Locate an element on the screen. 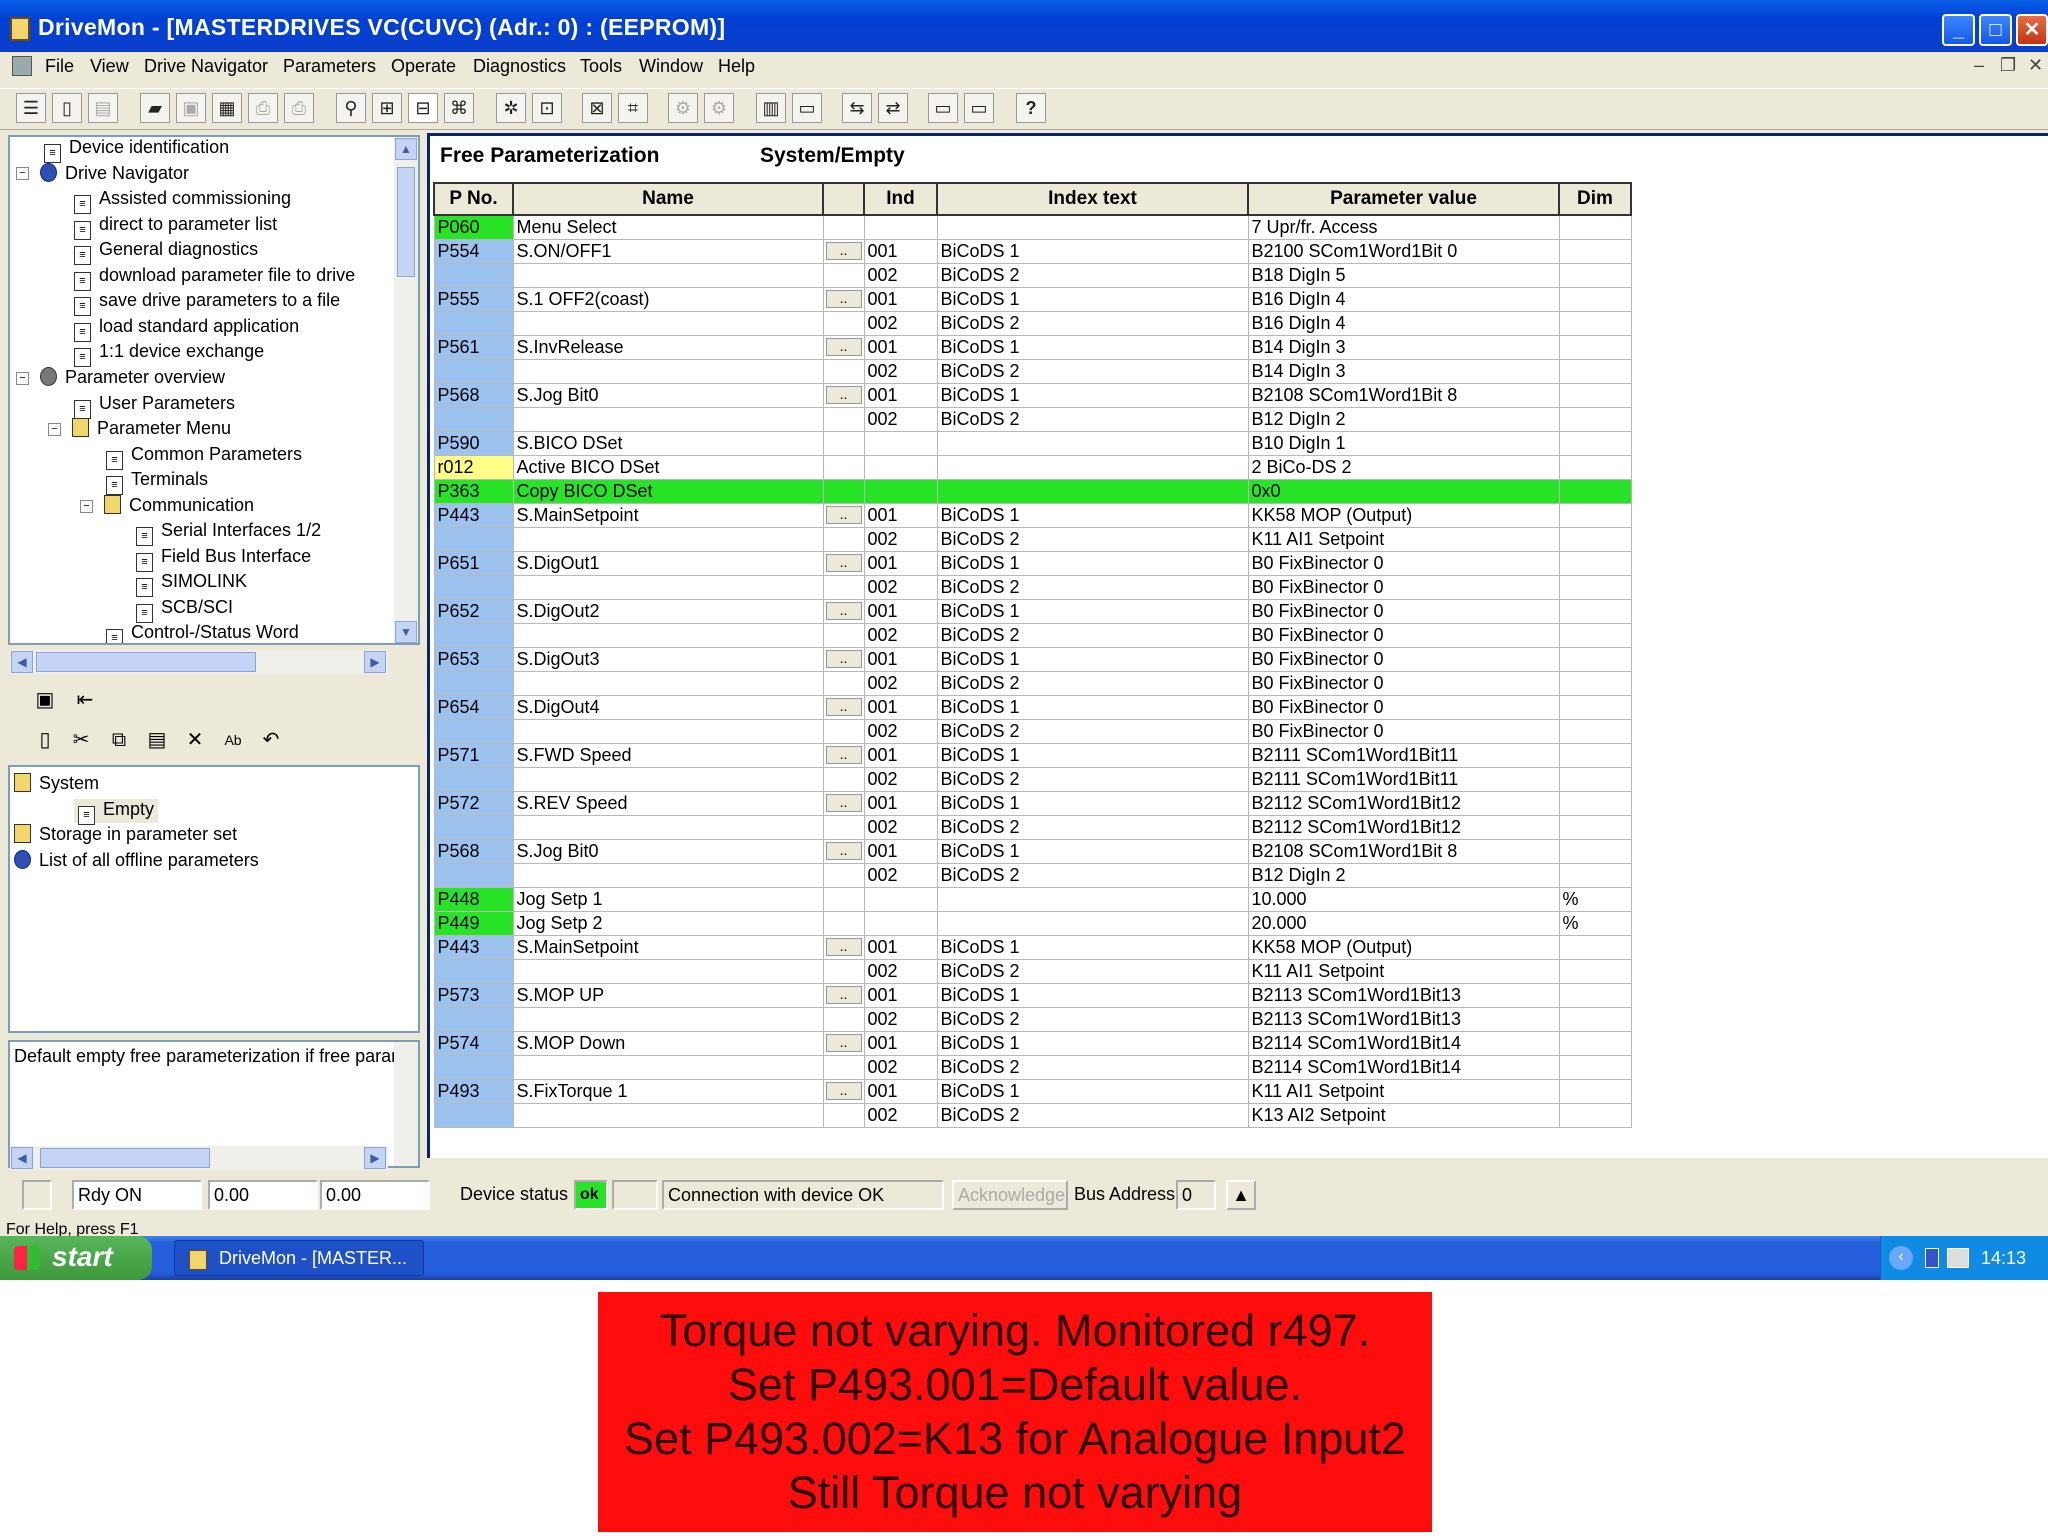 This screenshot has height=1536, width=2048. param-number-cell: P572 is located at coordinates (473, 803).